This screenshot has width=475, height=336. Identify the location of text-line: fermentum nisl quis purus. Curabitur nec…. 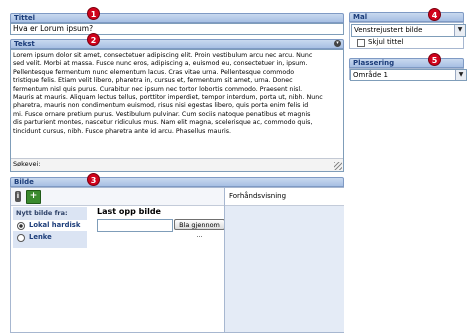
(158, 89).